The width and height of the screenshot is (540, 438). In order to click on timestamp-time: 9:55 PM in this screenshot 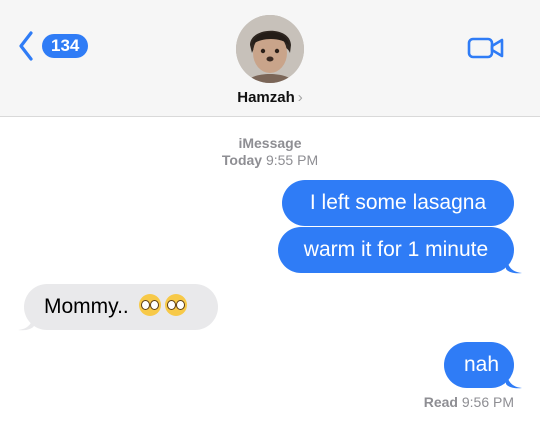, I will do `click(292, 160)`.